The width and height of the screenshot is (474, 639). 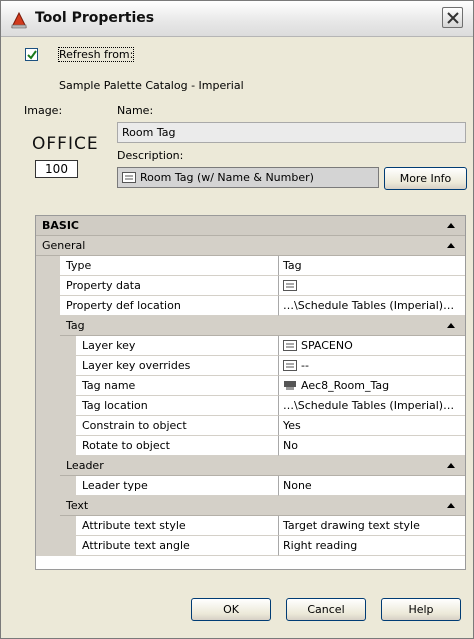 I want to click on description-label: Description:, so click(x=150, y=155).